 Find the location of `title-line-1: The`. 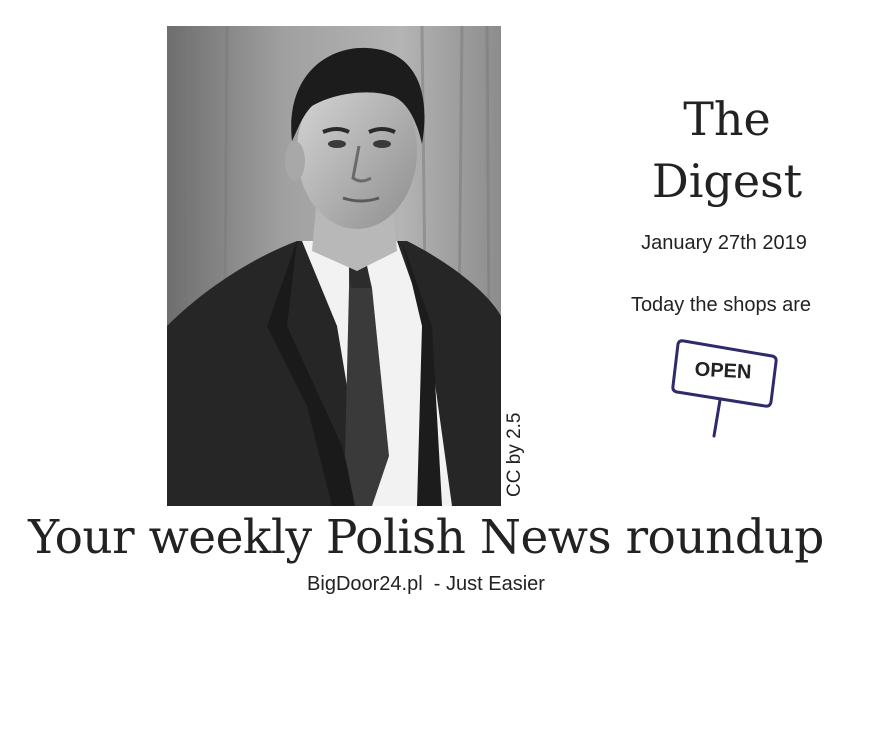

title-line-1: The is located at coordinates (727, 119).